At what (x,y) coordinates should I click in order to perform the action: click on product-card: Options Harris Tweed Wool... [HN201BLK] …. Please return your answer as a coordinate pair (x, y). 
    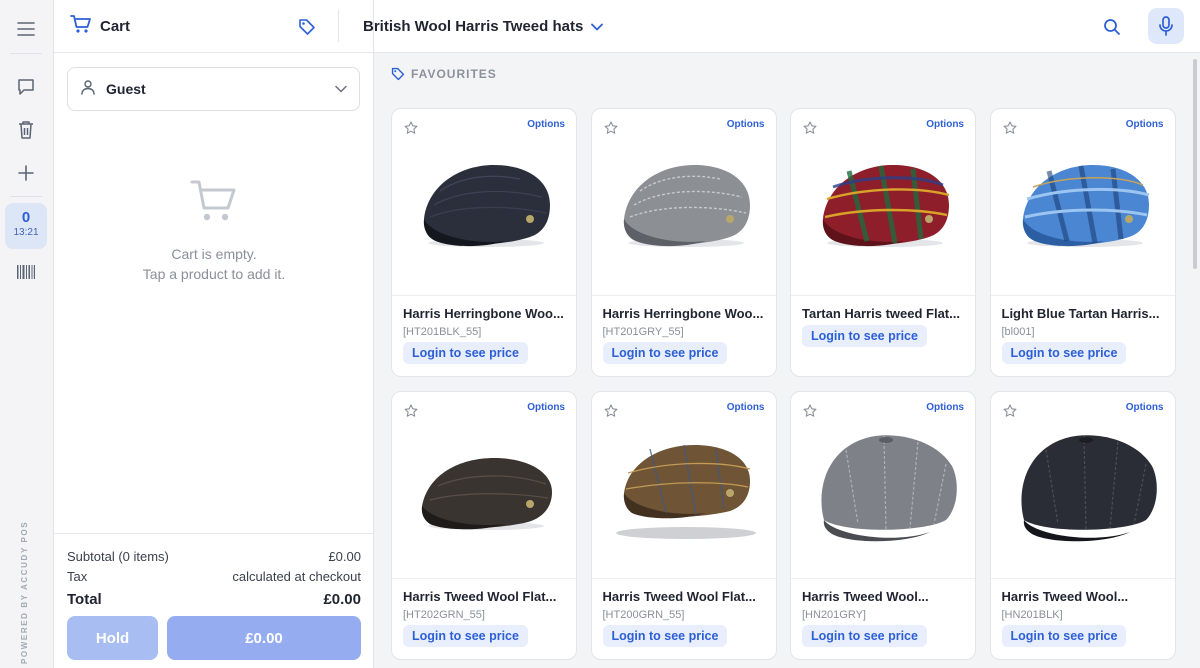
    Looking at the image, I should click on (1082, 525).